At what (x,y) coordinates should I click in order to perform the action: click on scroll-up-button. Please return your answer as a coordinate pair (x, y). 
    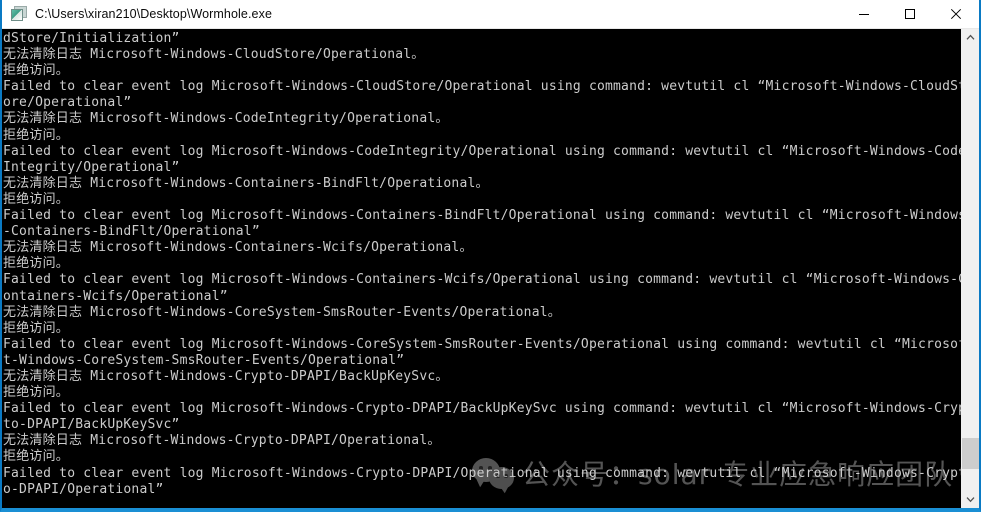
    Looking at the image, I should click on (970, 37).